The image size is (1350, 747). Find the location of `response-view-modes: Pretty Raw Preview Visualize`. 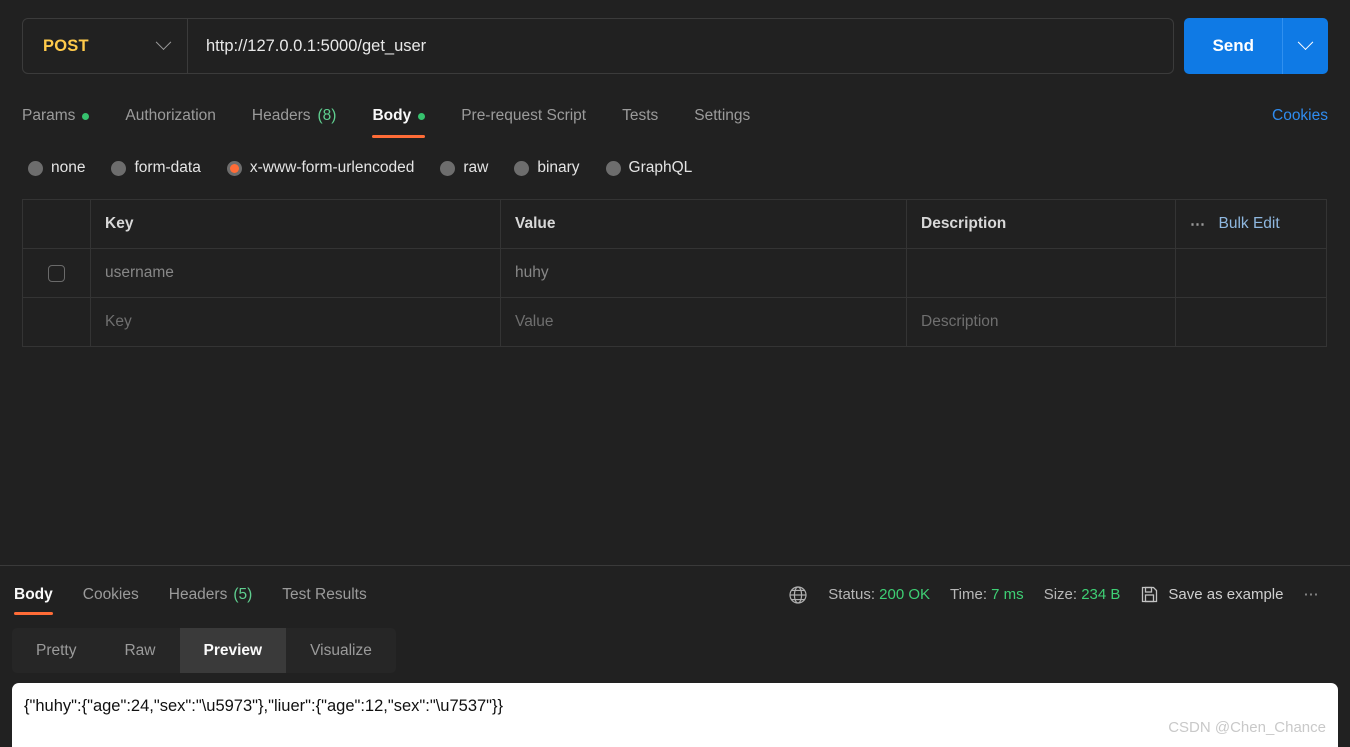

response-view-modes: Pretty Raw Preview Visualize is located at coordinates (204, 650).